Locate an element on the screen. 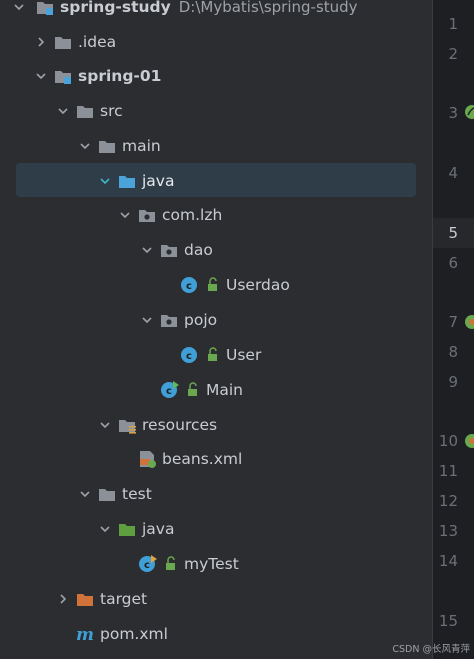  tree-label-dao: dao is located at coordinates (198, 250).